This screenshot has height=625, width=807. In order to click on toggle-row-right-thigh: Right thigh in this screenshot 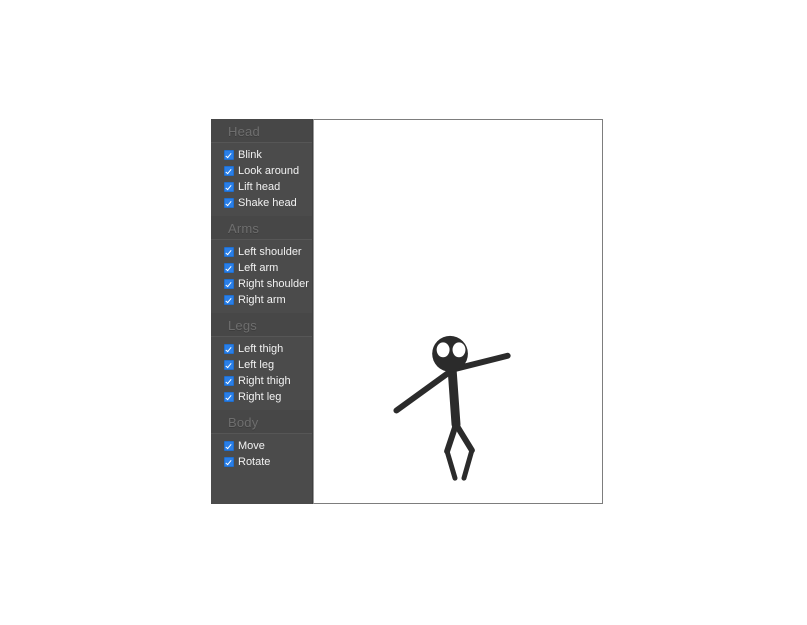, I will do `click(261, 381)`.